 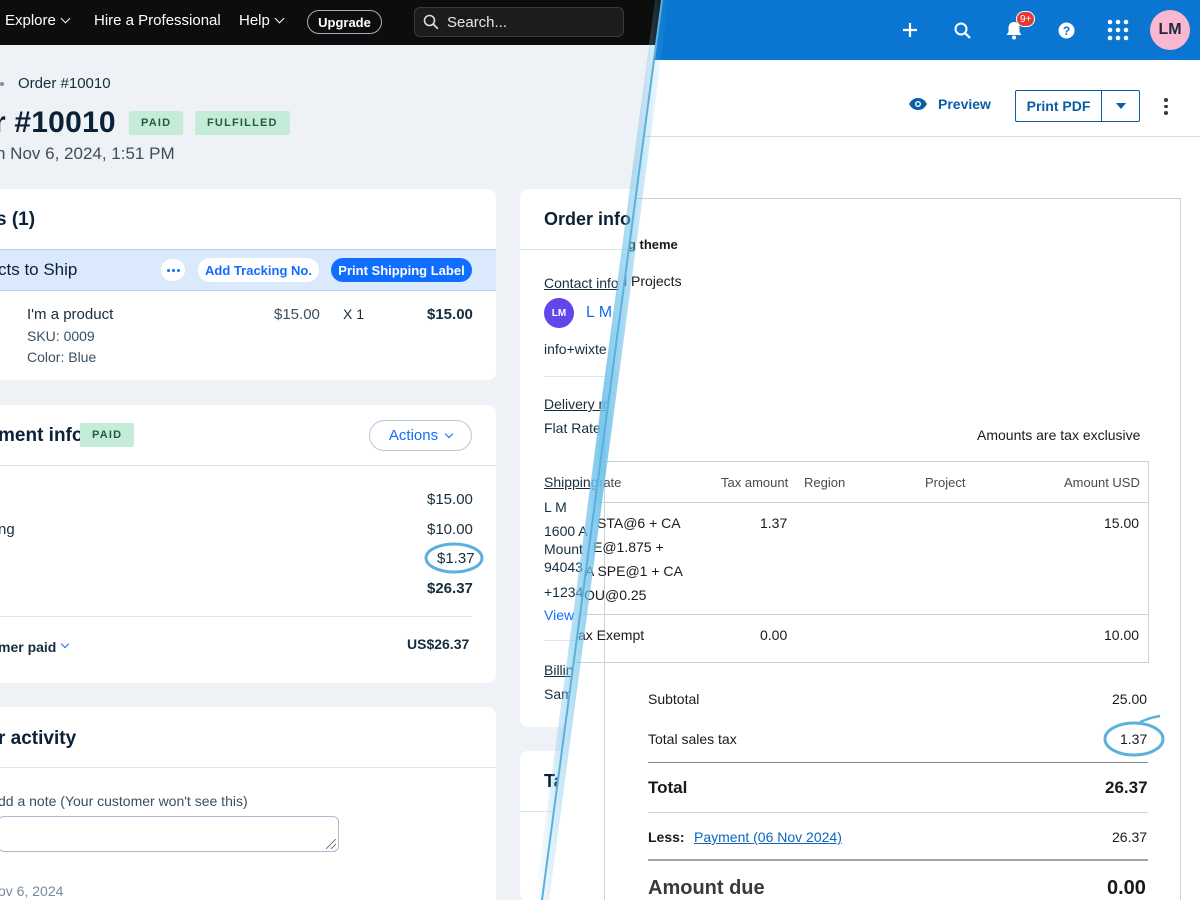 I want to click on table-row-divider, so click(x=855, y=614).